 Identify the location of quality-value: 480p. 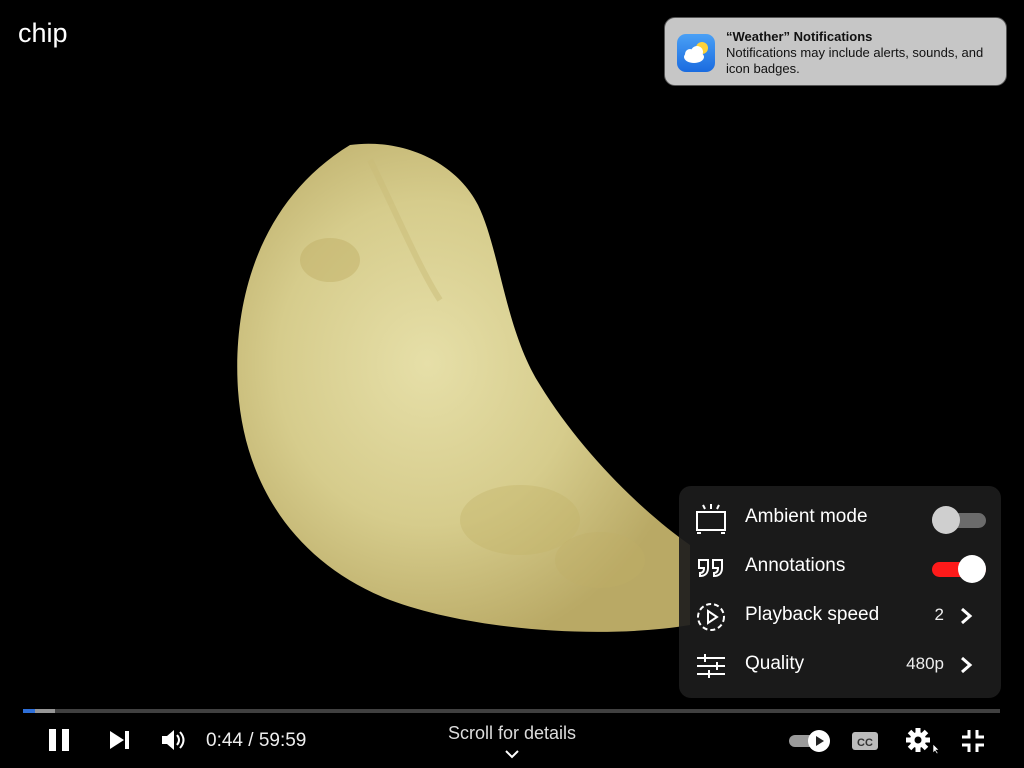
(925, 663).